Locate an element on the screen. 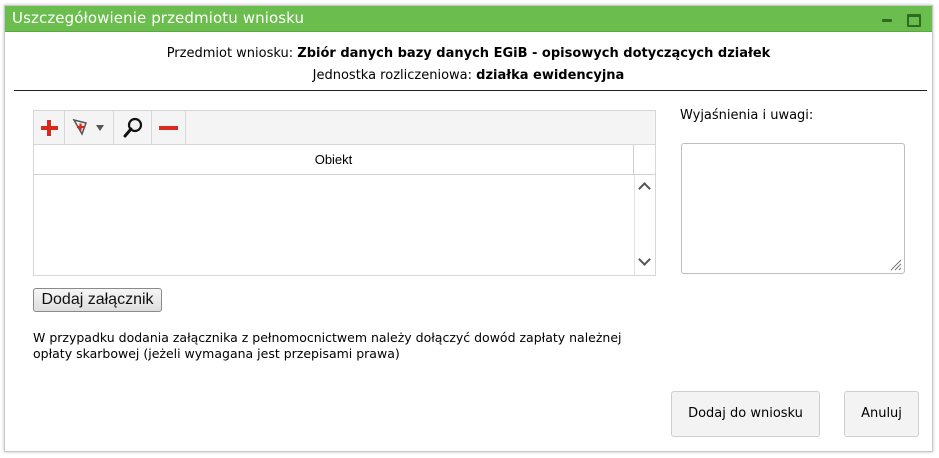 The image size is (939, 458). chevron-down-icon is located at coordinates (100, 128).